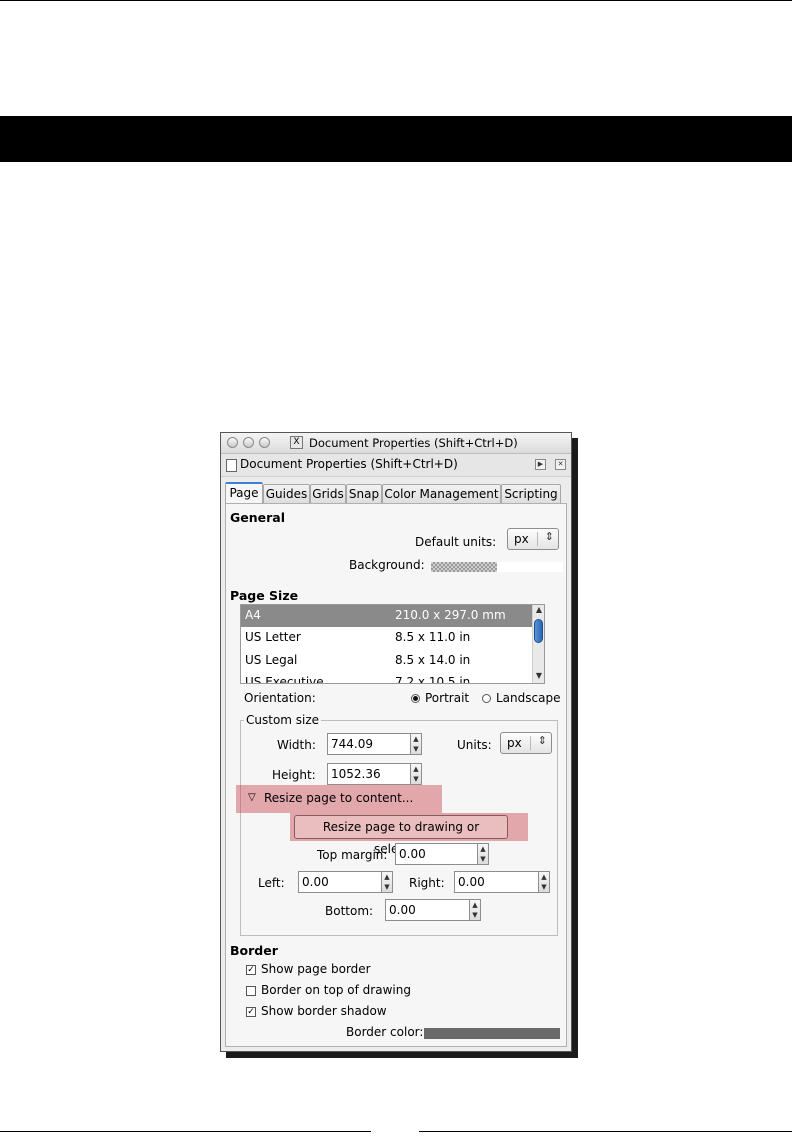 The width and height of the screenshot is (792, 1142). Describe the element at coordinates (387, 565) in the screenshot. I see `background-label: Background:` at that location.